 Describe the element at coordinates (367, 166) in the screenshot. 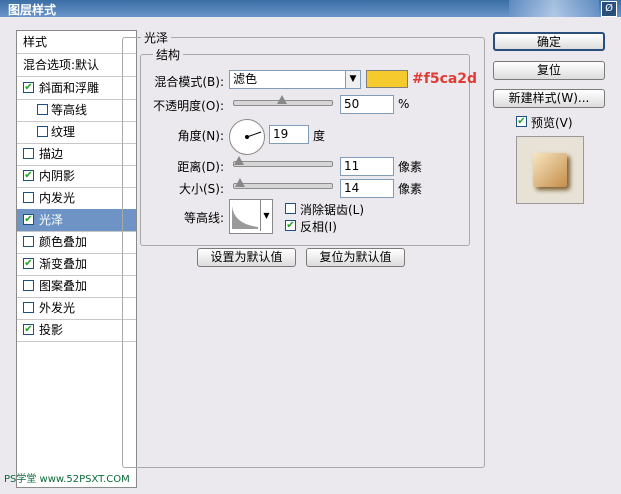

I see `distance-input: 11` at that location.